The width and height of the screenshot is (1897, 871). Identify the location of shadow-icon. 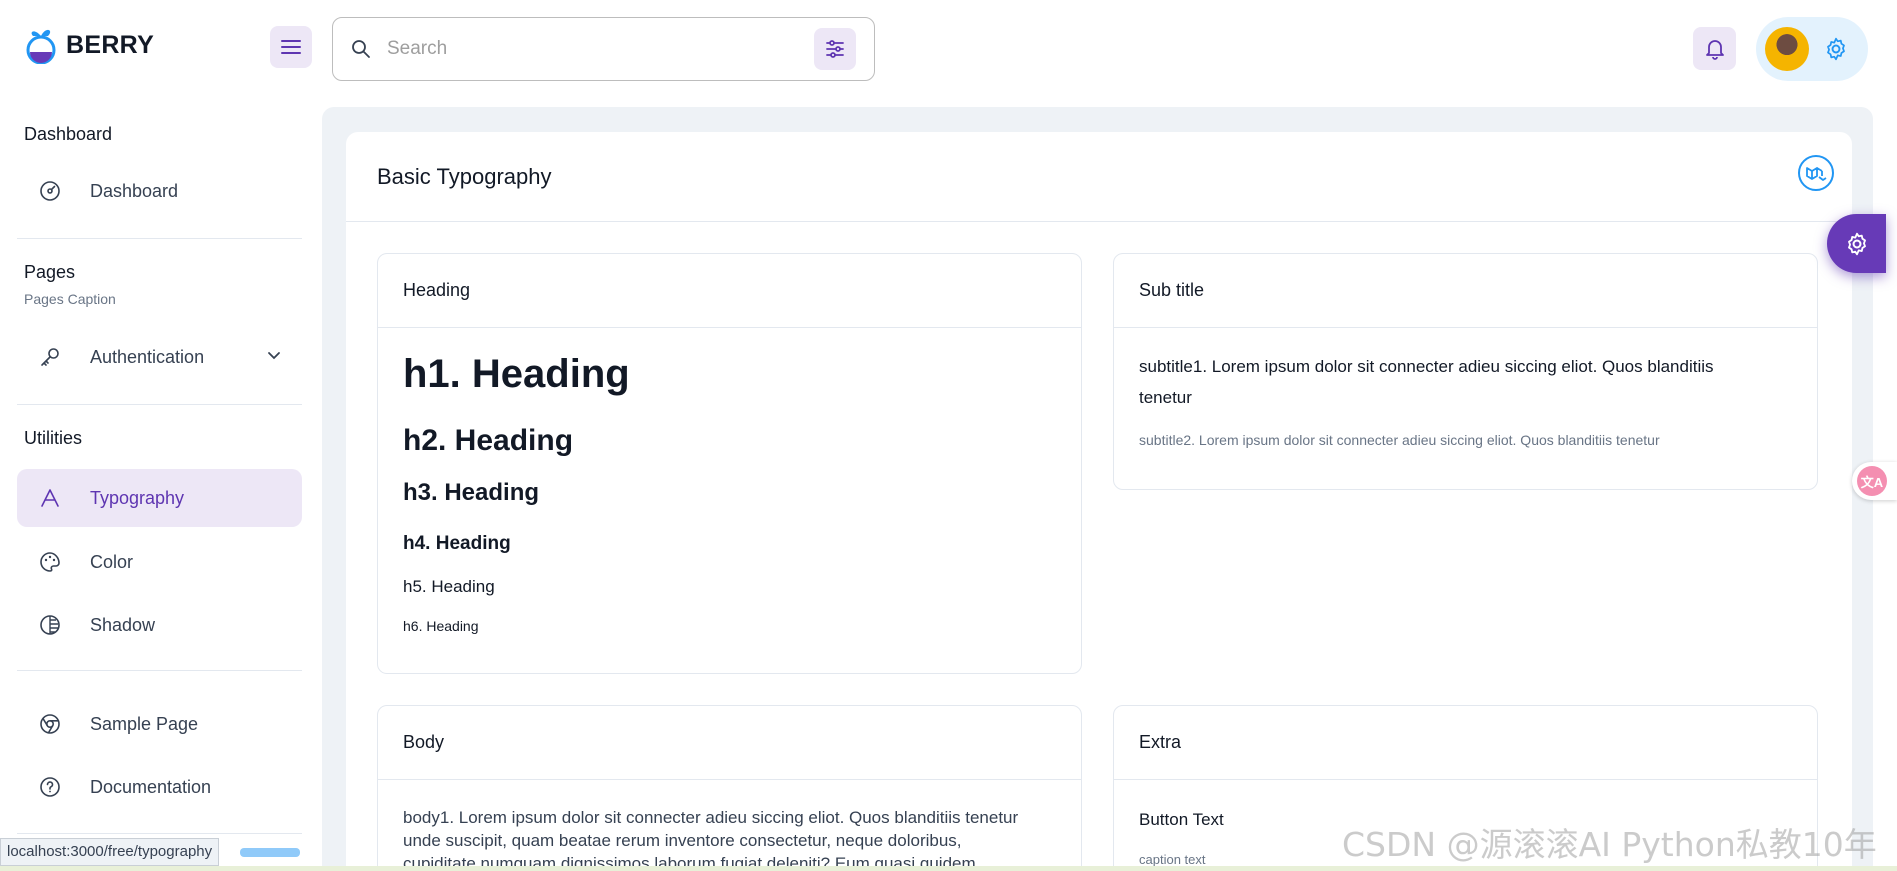
(50, 625).